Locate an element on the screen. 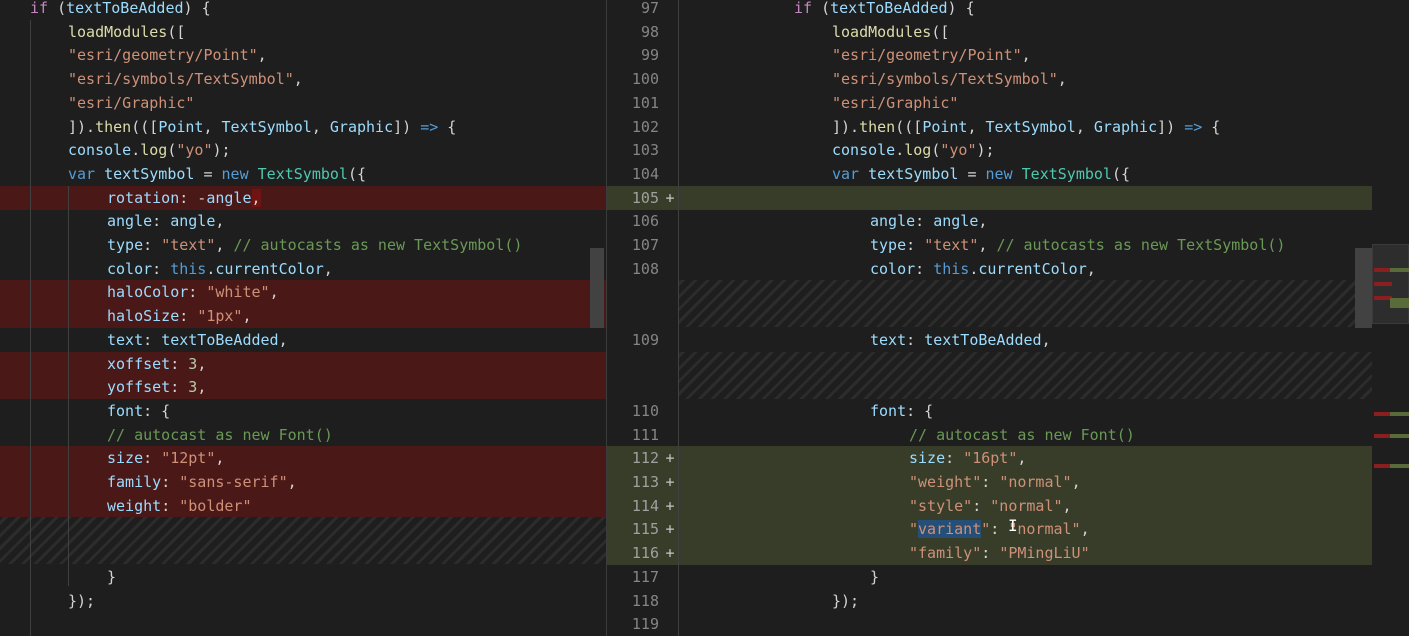 This screenshot has width=1409, height=636. code-line: }); is located at coordinates (303, 601).